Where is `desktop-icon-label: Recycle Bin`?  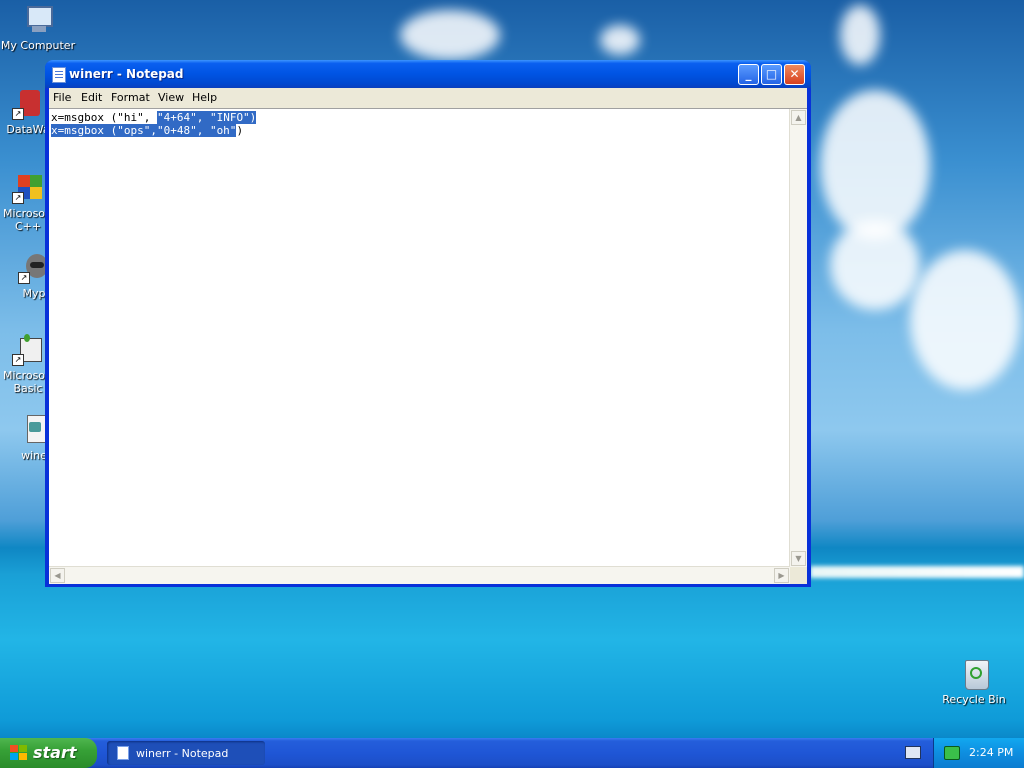
desktop-icon-label: Recycle Bin is located at coordinates (974, 699).